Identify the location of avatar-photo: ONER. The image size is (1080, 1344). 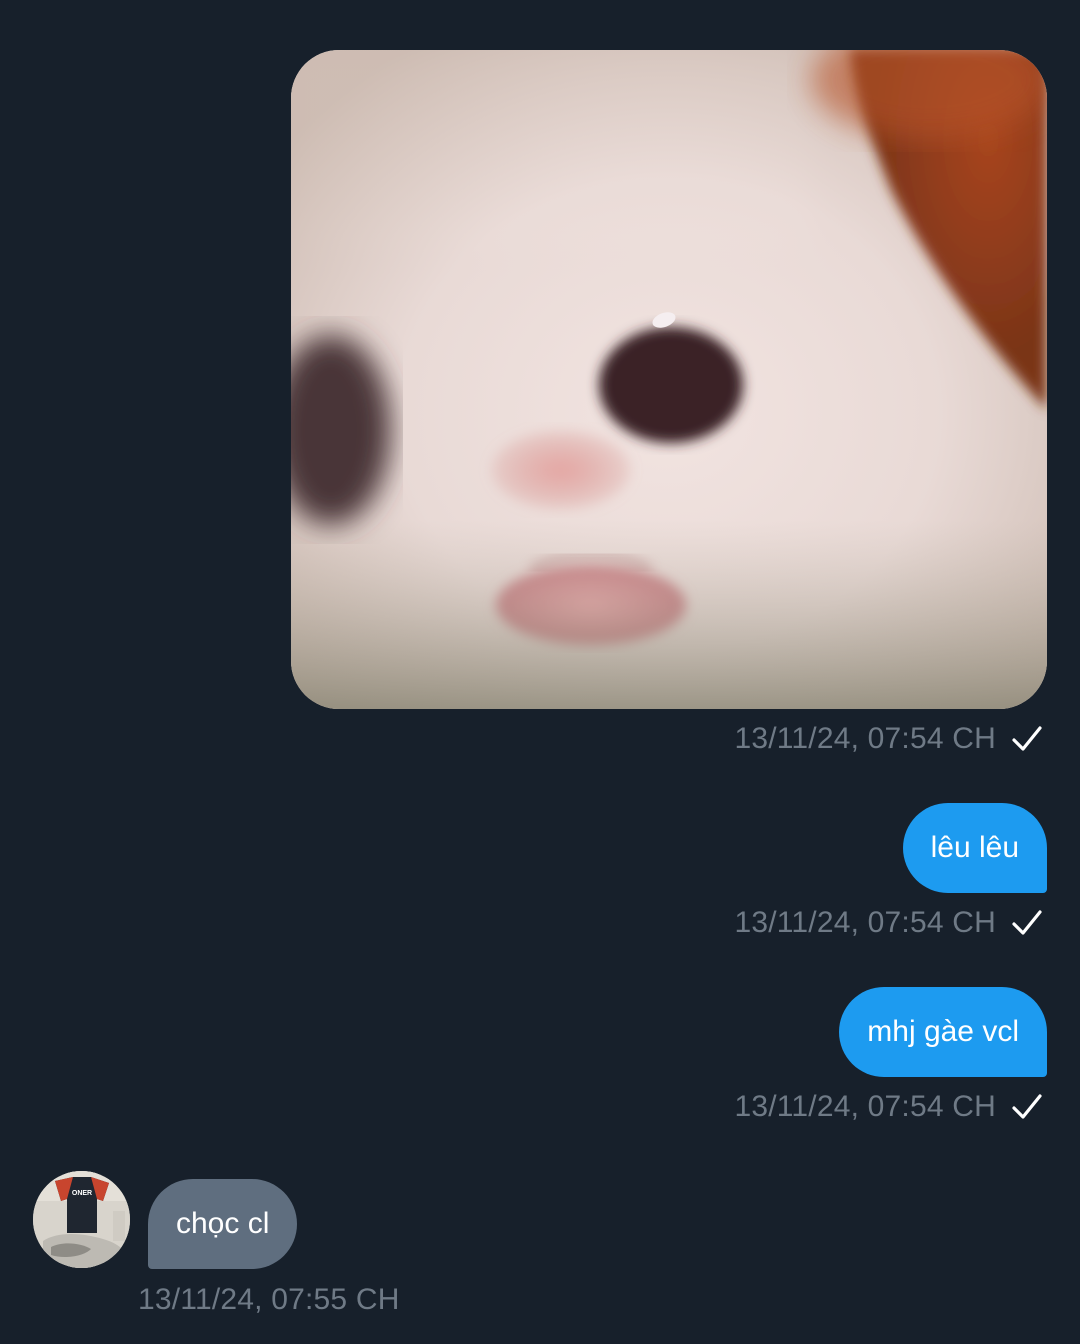
(81, 1219).